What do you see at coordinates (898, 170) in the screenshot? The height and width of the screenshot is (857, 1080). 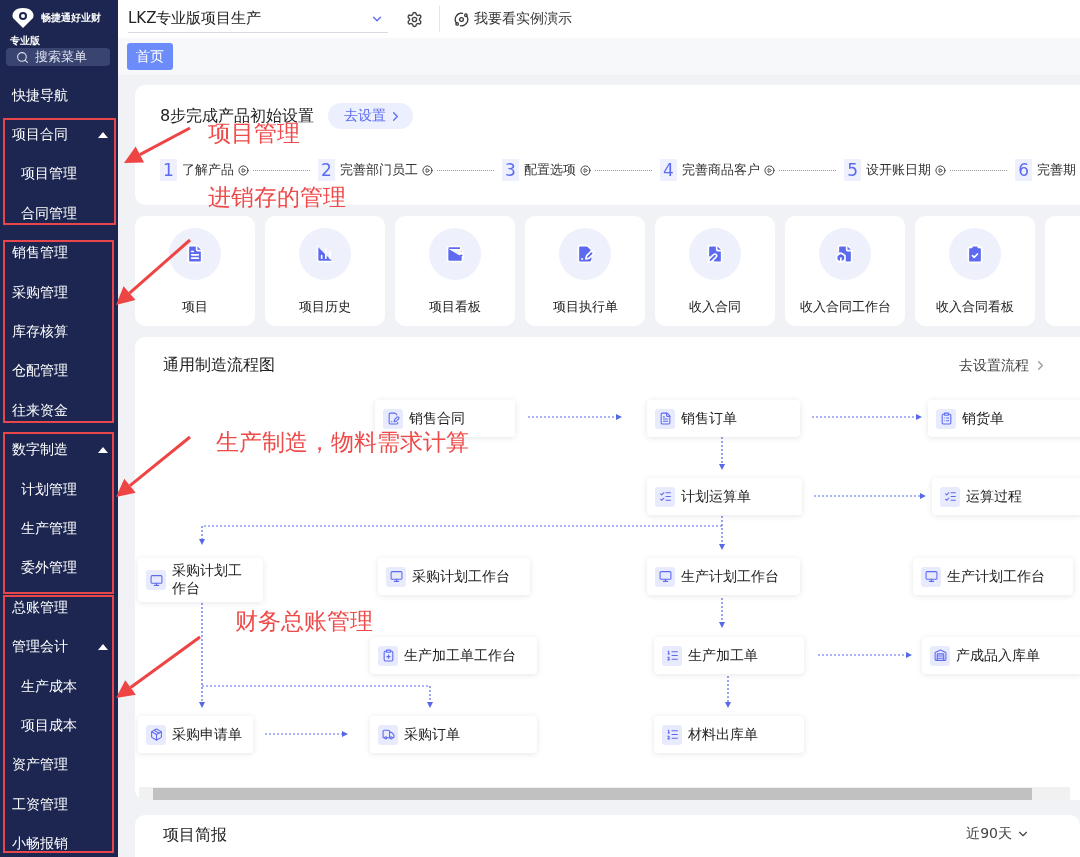 I see `step-label: 设开账日期` at bounding box center [898, 170].